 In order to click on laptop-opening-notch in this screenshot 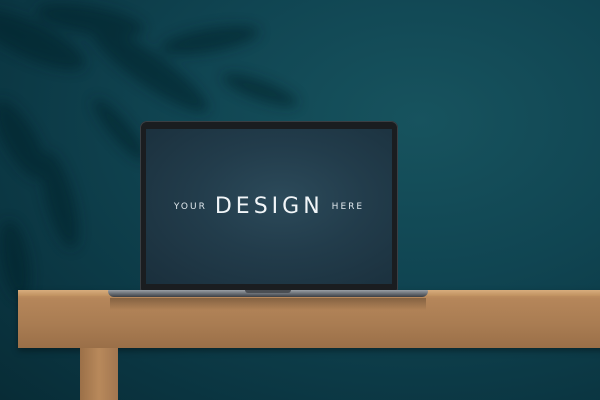, I will do `click(268, 291)`.